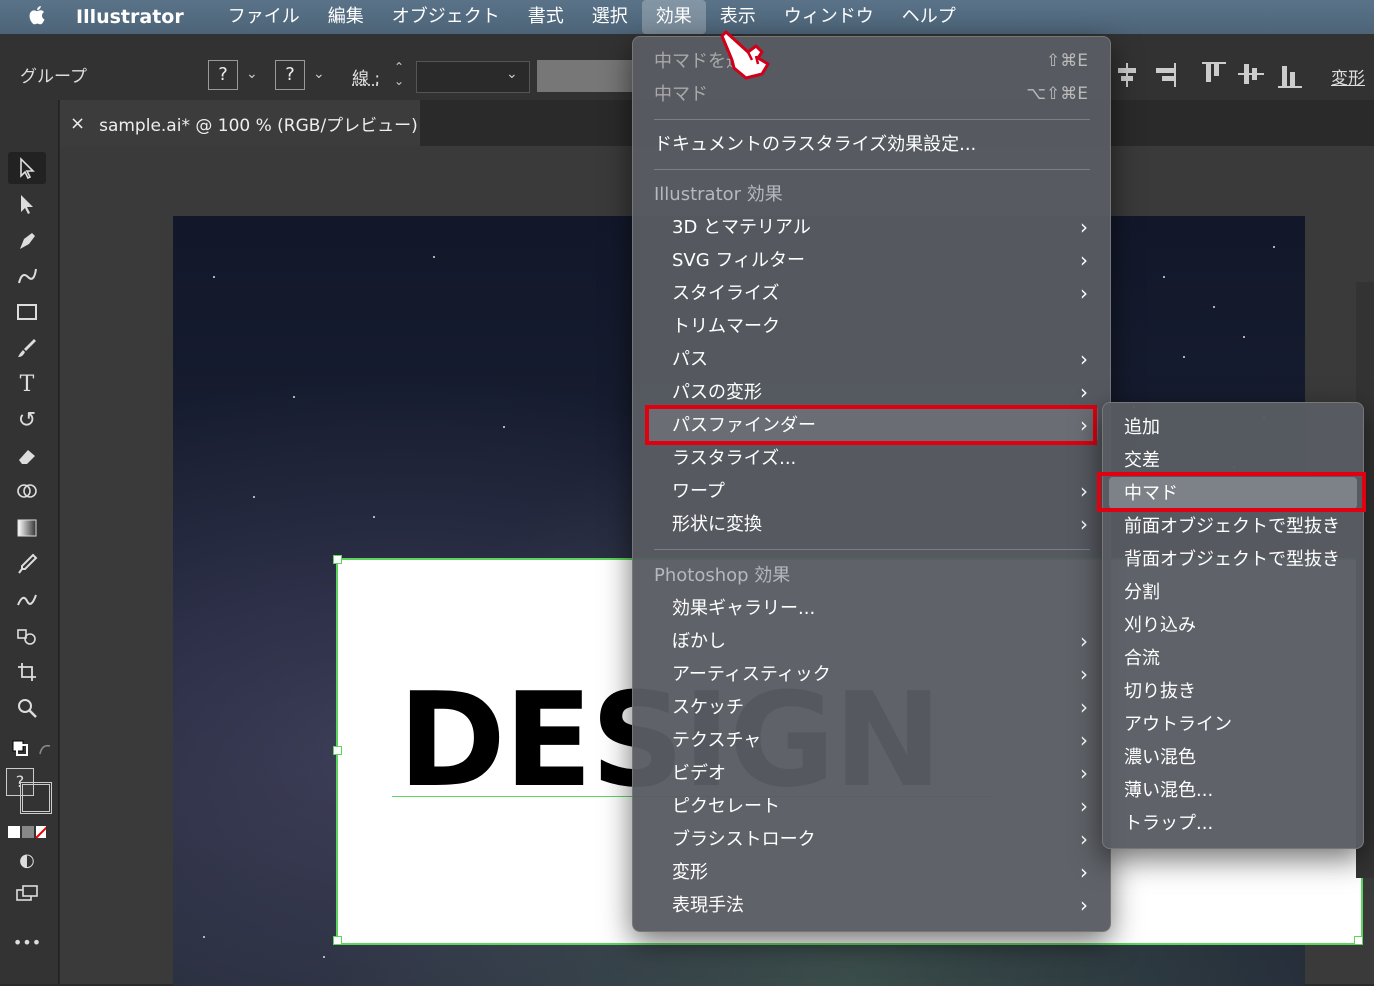  I want to click on menu-item-stylize-photoshop: 表現手法 ›, so click(871, 905).